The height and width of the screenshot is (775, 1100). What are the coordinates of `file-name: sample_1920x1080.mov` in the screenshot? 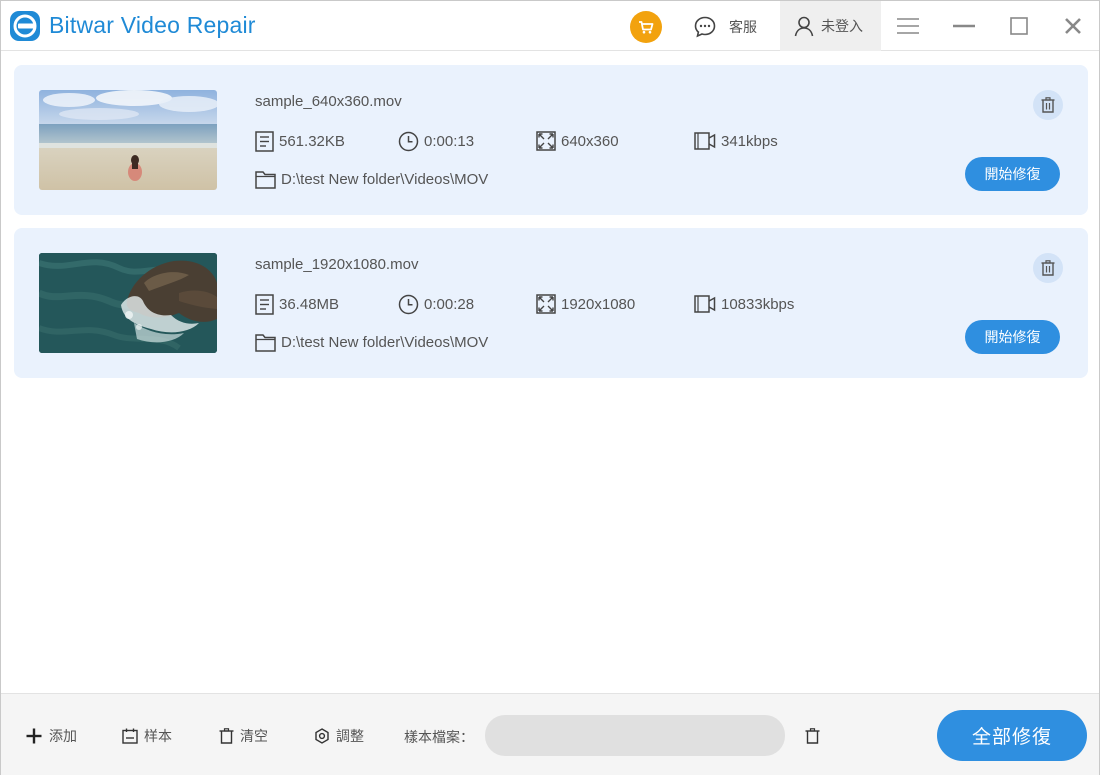 It's located at (337, 264).